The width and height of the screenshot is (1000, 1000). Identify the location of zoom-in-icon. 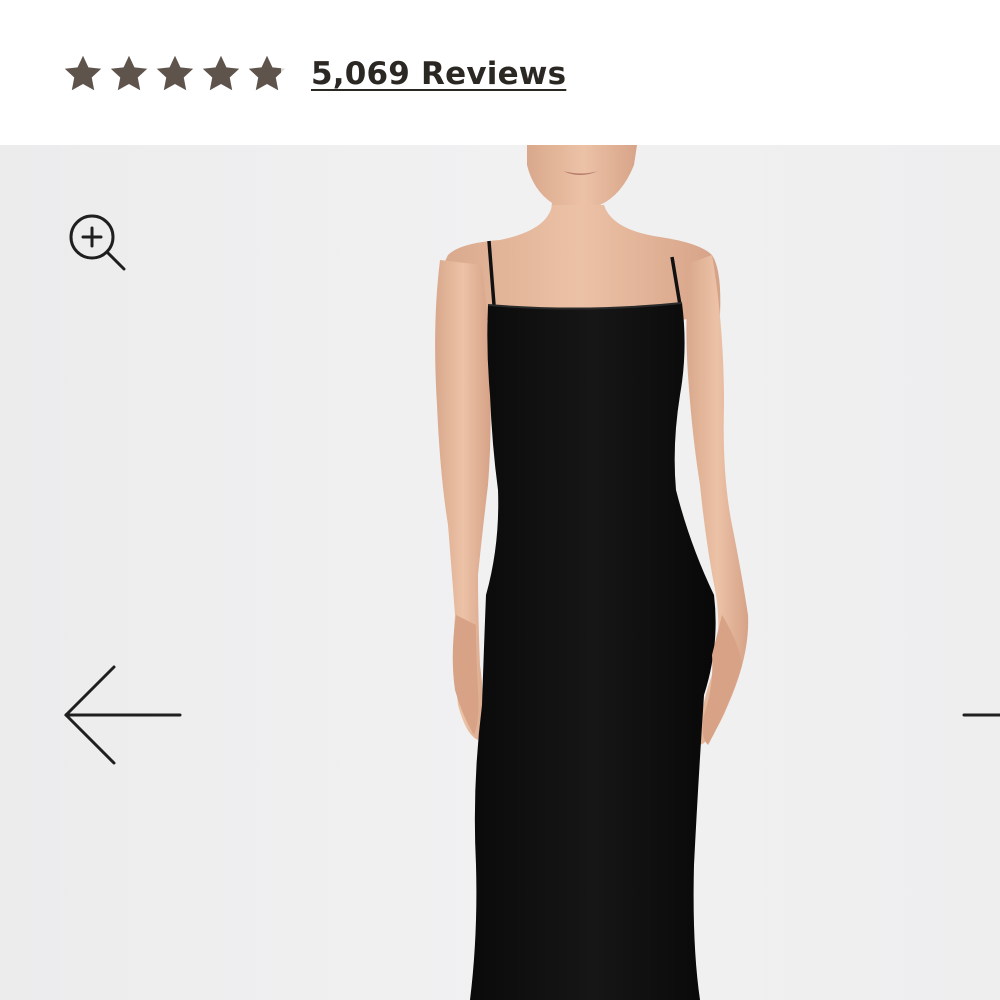
(98, 243).